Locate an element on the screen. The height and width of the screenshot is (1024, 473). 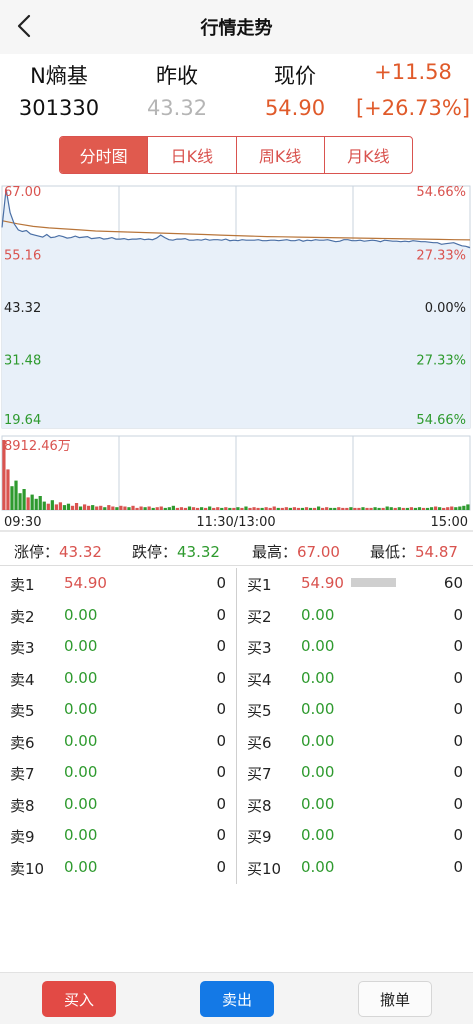
tab-monthly-k: 月K线 is located at coordinates (367, 155).